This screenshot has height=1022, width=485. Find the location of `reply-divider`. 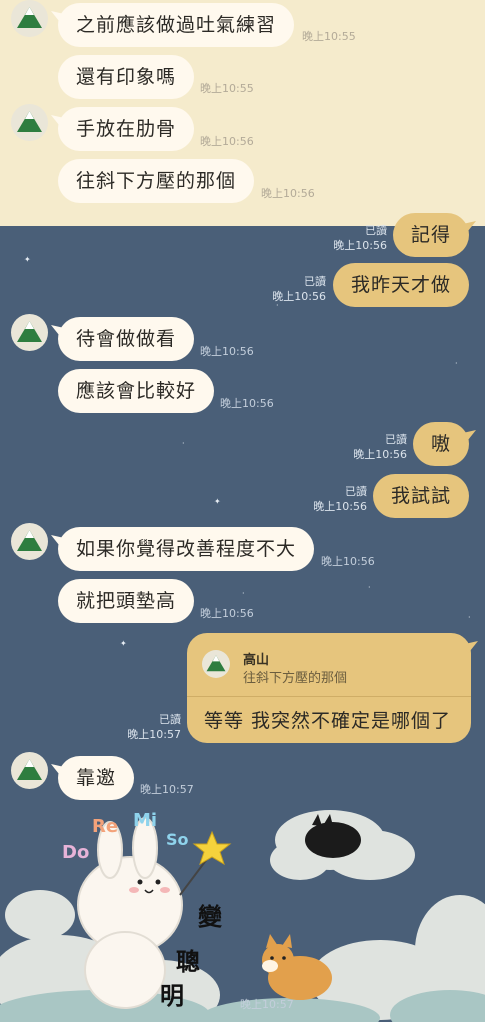

reply-divider is located at coordinates (329, 696).